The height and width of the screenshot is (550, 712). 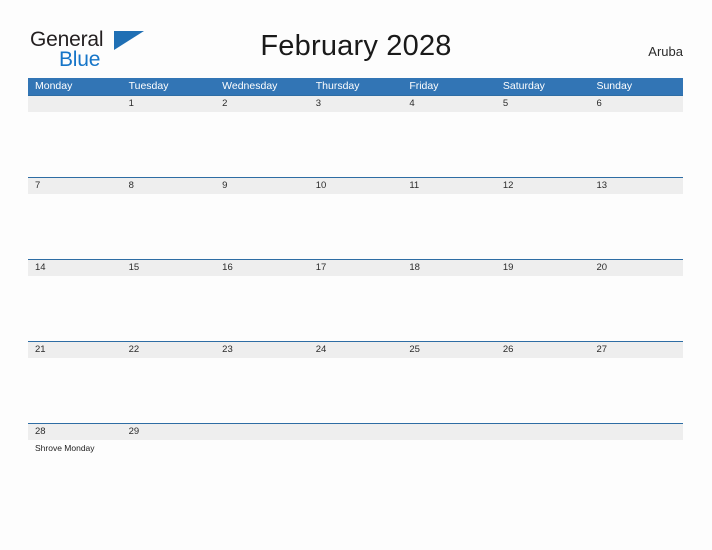 I want to click on weekday-header-thursday: Thursday, so click(x=337, y=86).